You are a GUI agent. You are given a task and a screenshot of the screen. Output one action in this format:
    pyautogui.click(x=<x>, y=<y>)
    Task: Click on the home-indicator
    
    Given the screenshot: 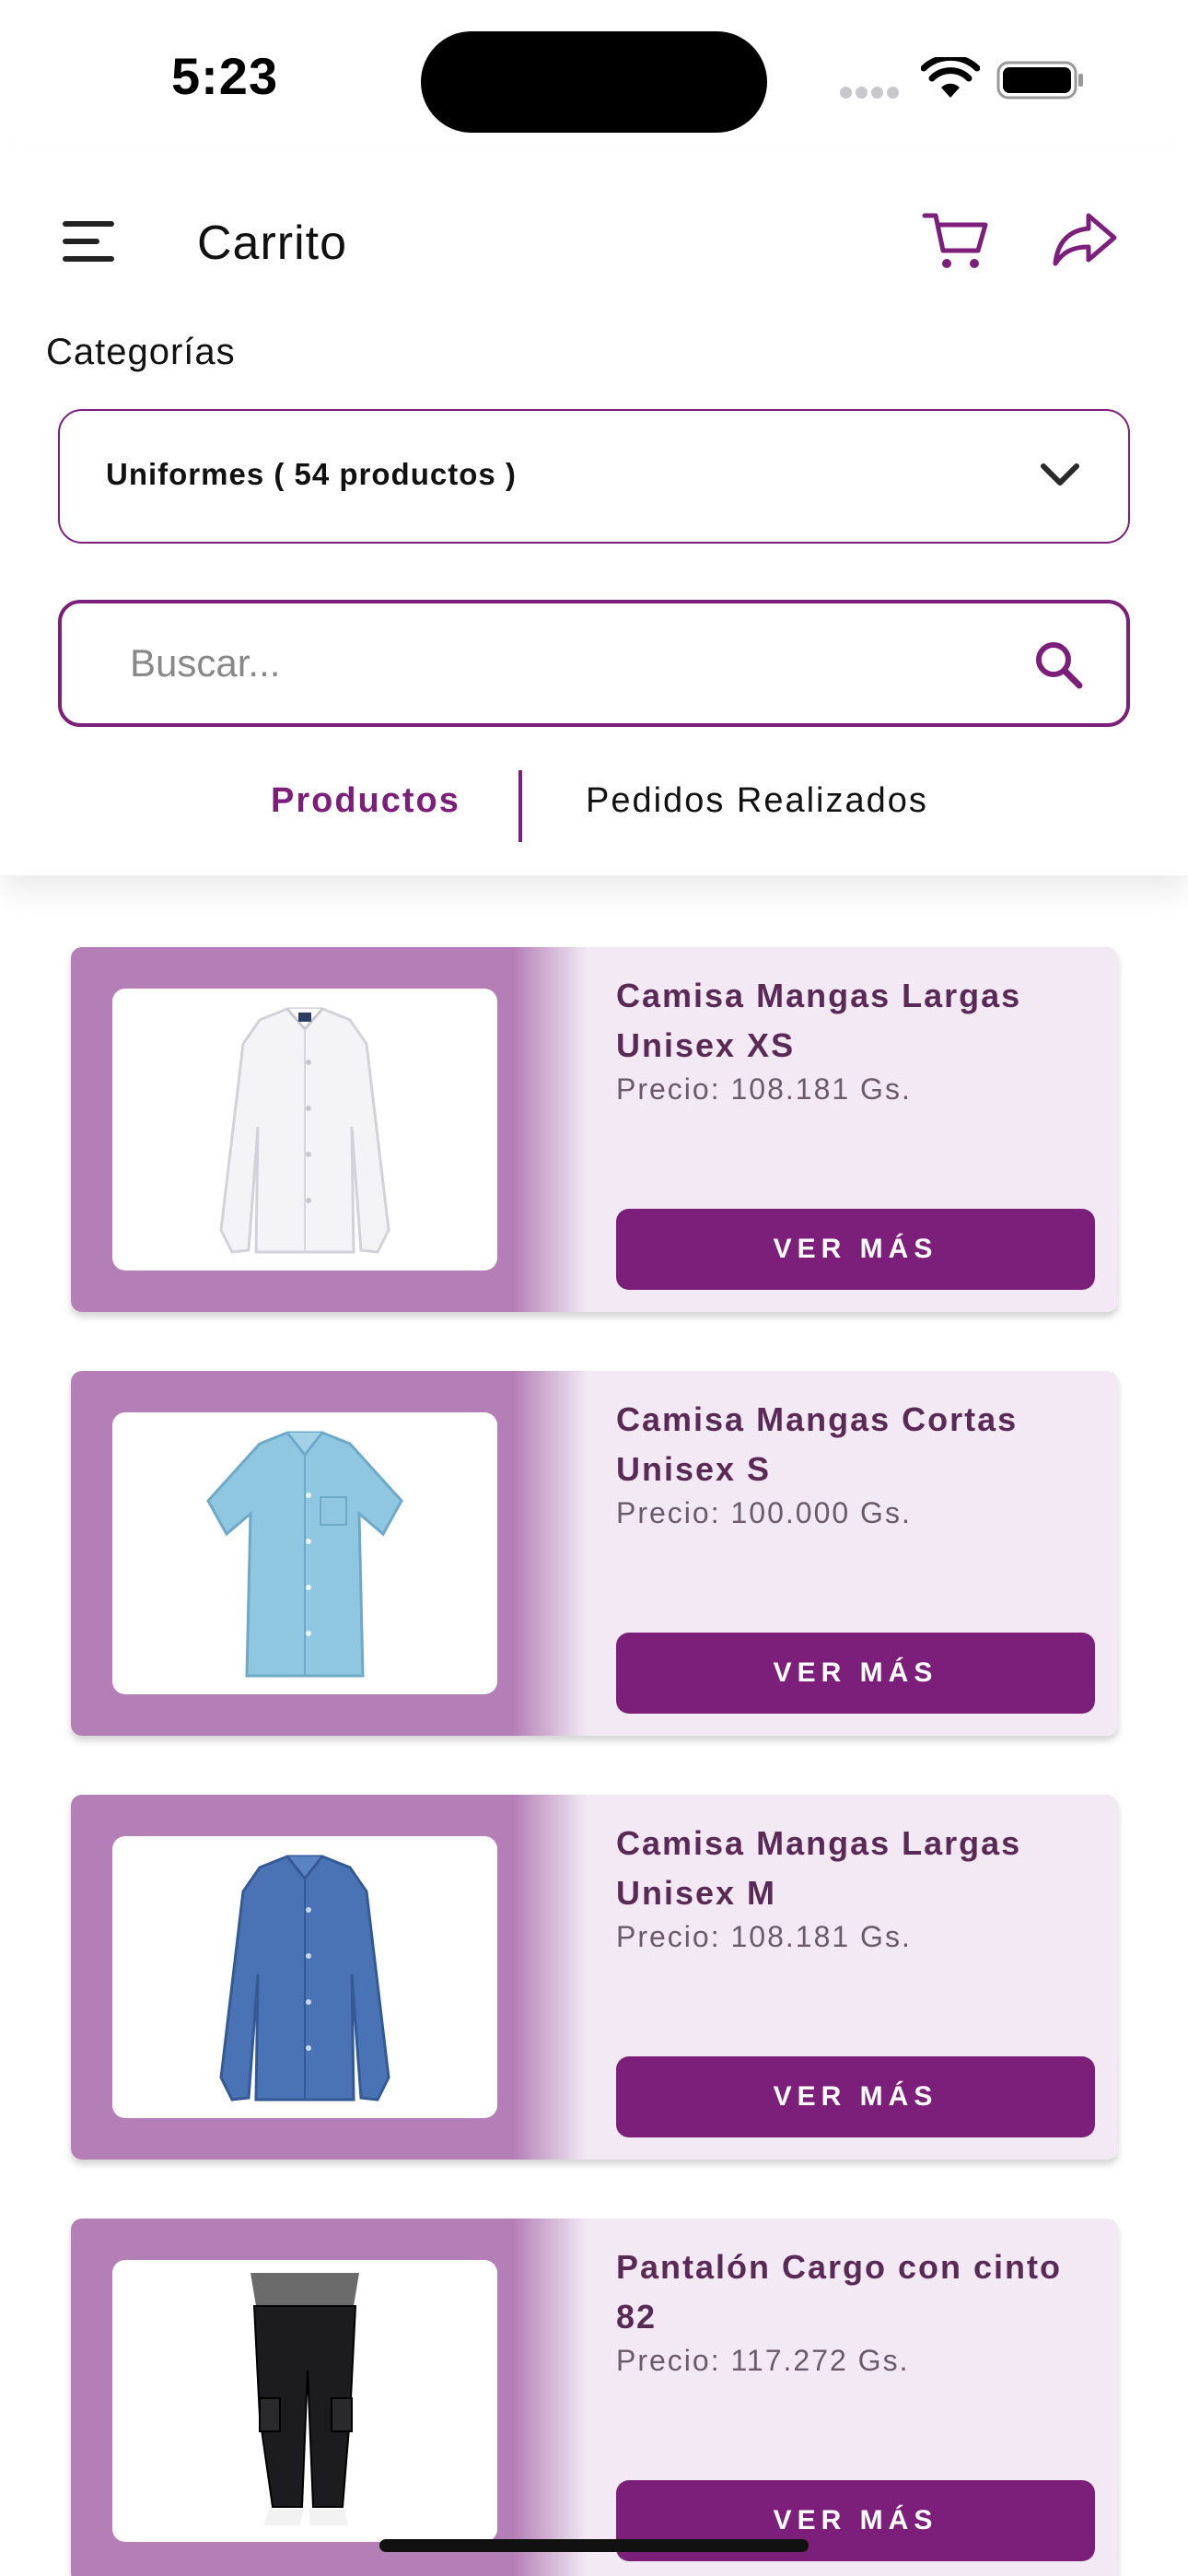 What is the action you would take?
    pyautogui.click(x=594, y=2545)
    